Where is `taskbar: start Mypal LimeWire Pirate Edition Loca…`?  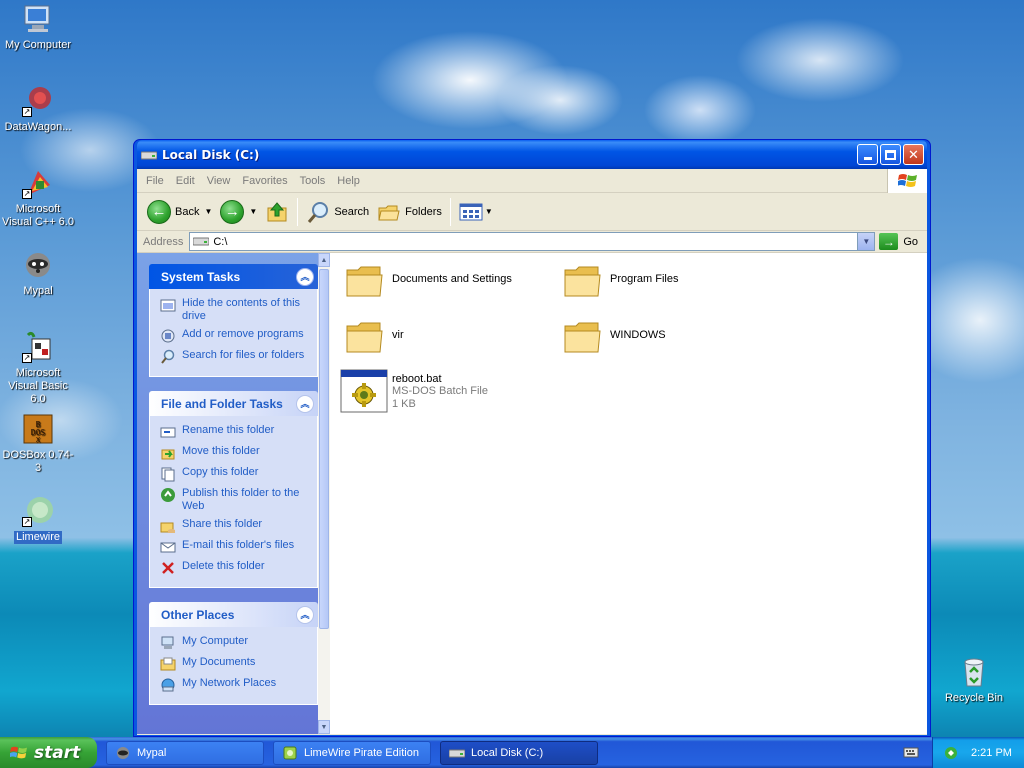 taskbar: start Mypal LimeWire Pirate Edition Loca… is located at coordinates (512, 752).